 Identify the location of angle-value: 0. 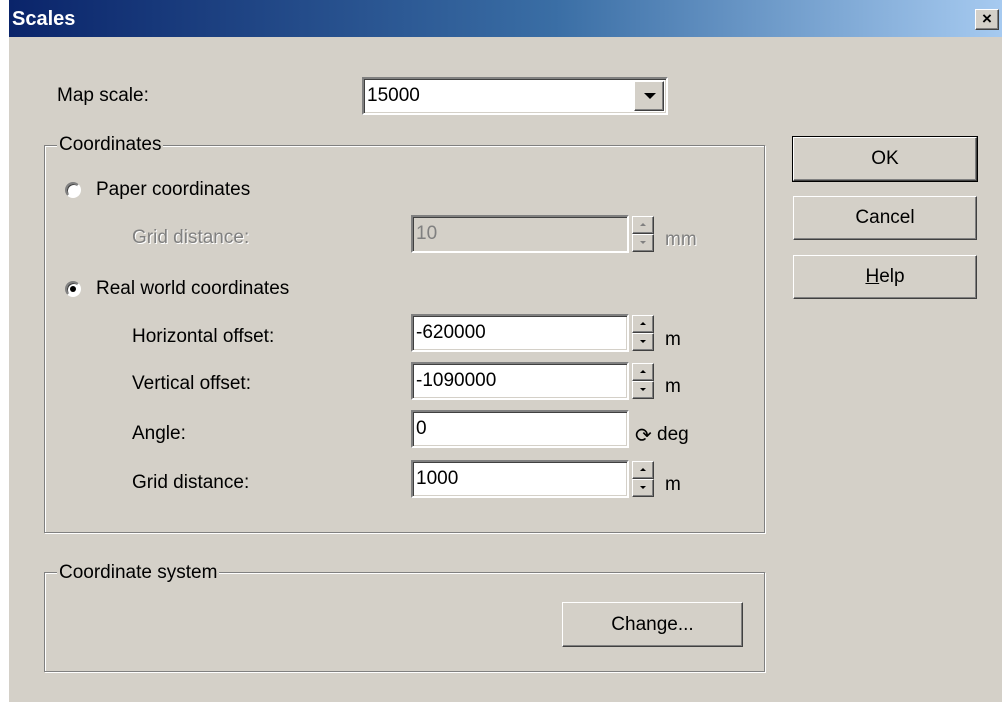
(421, 428).